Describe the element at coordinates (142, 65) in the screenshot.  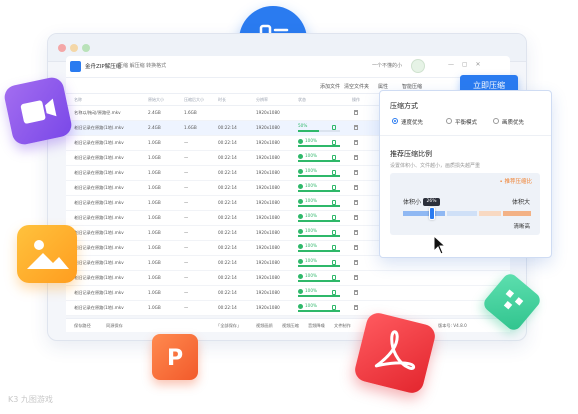
I see `app-nav: 压缩 解压缩 转换格式` at that location.